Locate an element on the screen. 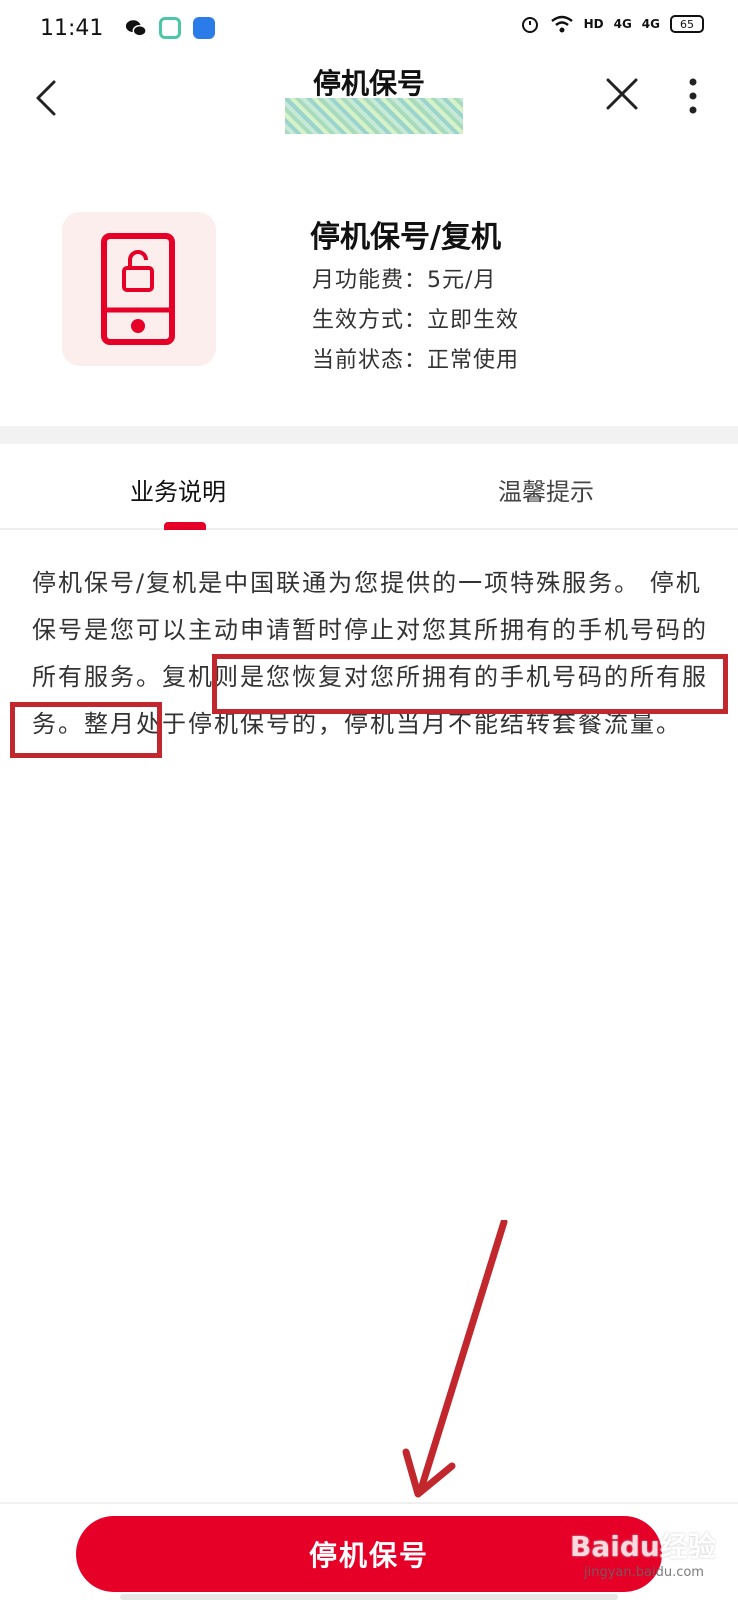  tab-tips: 温馨提示 is located at coordinates (546, 489).